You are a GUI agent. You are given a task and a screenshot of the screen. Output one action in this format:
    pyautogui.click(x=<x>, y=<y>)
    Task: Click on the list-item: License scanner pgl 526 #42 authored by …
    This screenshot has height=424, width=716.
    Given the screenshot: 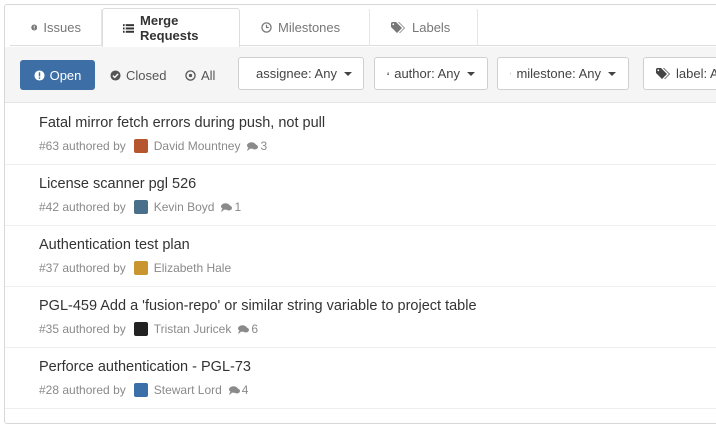 What is the action you would take?
    pyautogui.click(x=360, y=195)
    